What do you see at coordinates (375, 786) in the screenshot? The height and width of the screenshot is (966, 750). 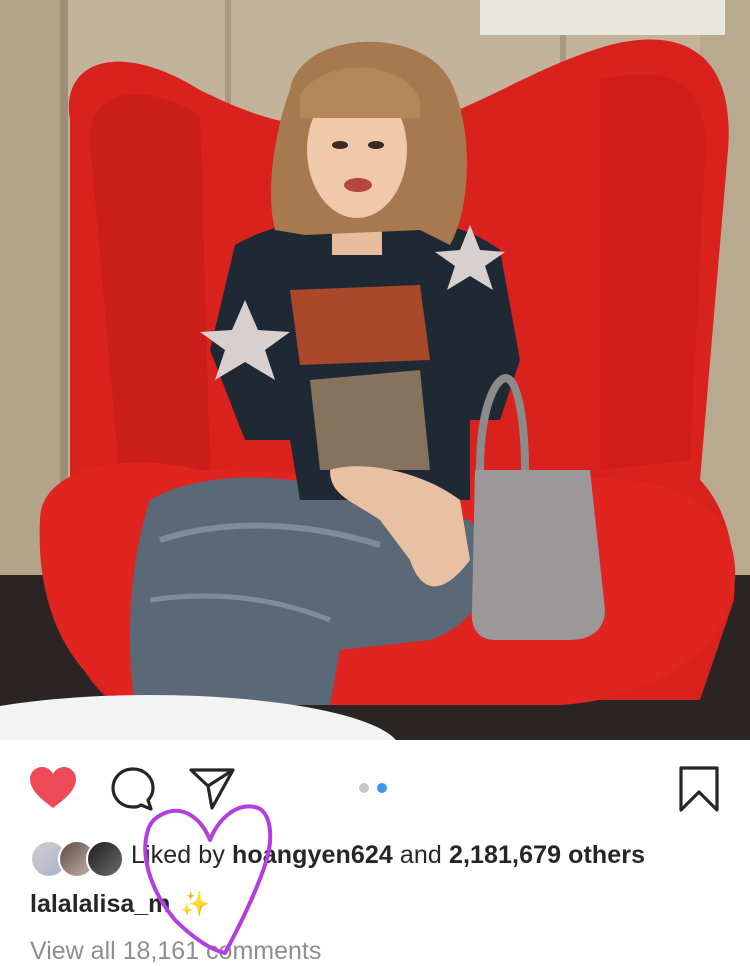 I see `post-action-bar` at bounding box center [375, 786].